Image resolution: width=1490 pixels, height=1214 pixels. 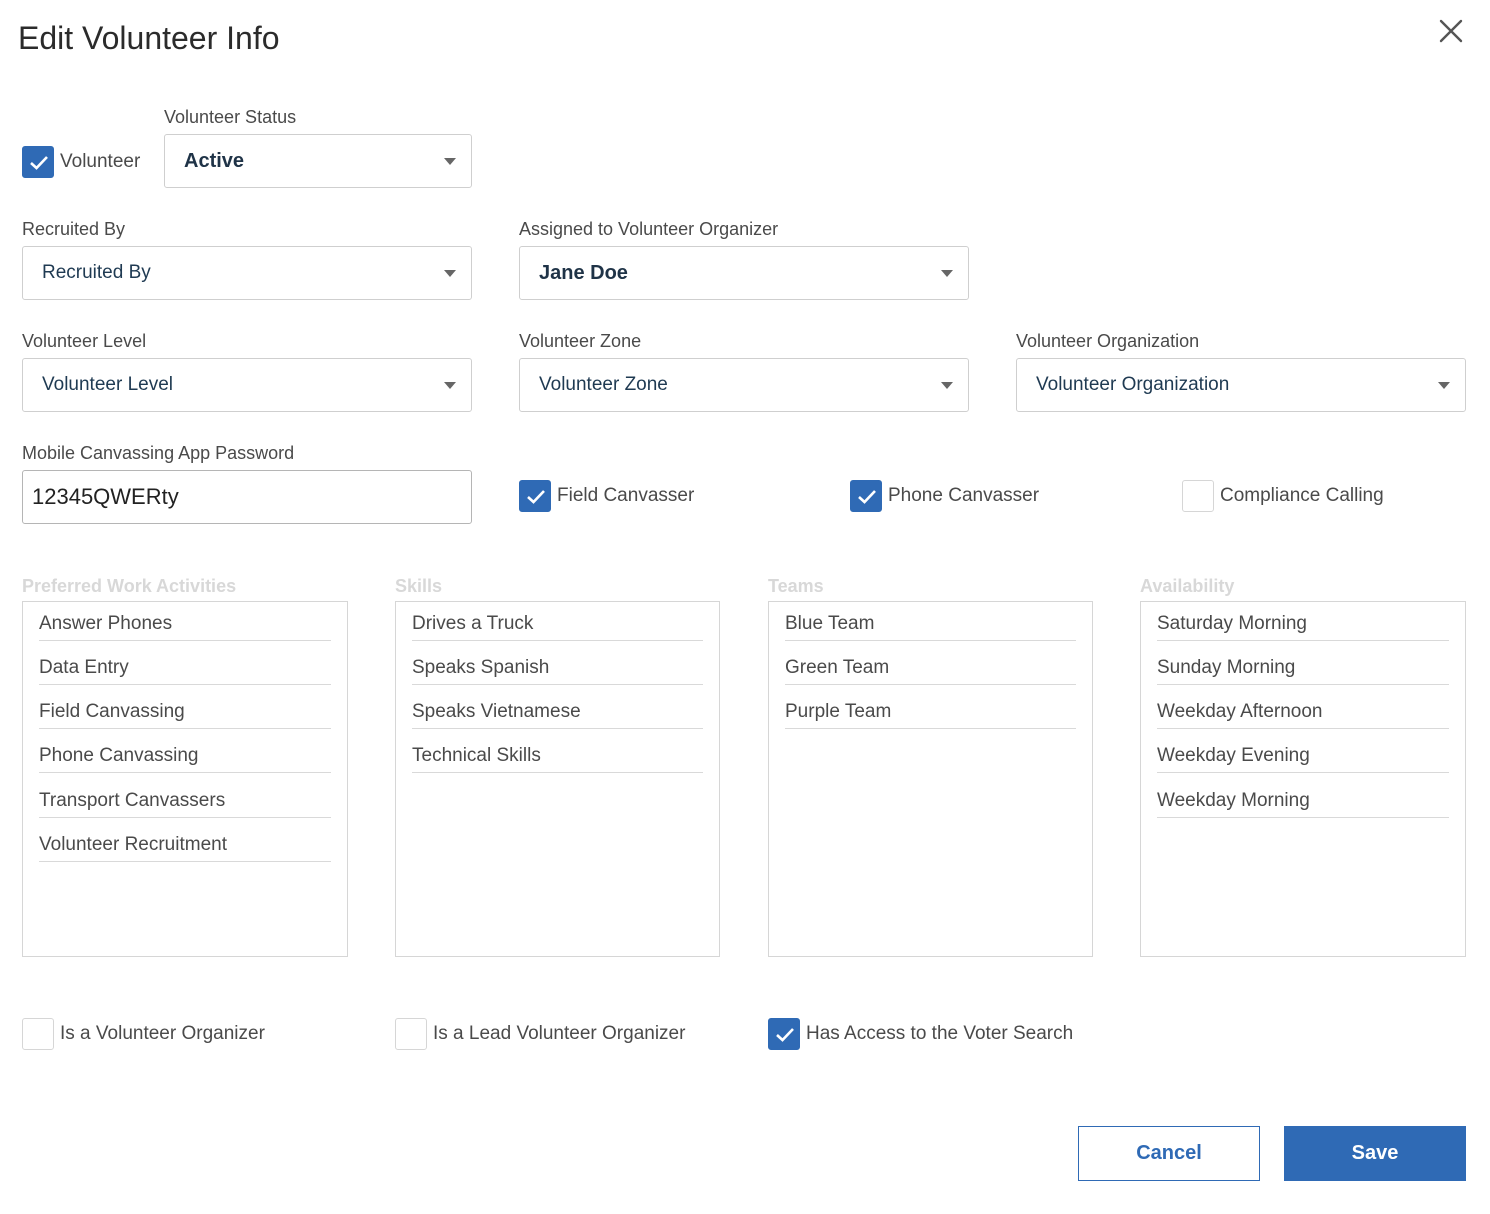 I want to click on volunteer-organizer-label: Is a Volunteer Organizer, so click(x=162, y=1033).